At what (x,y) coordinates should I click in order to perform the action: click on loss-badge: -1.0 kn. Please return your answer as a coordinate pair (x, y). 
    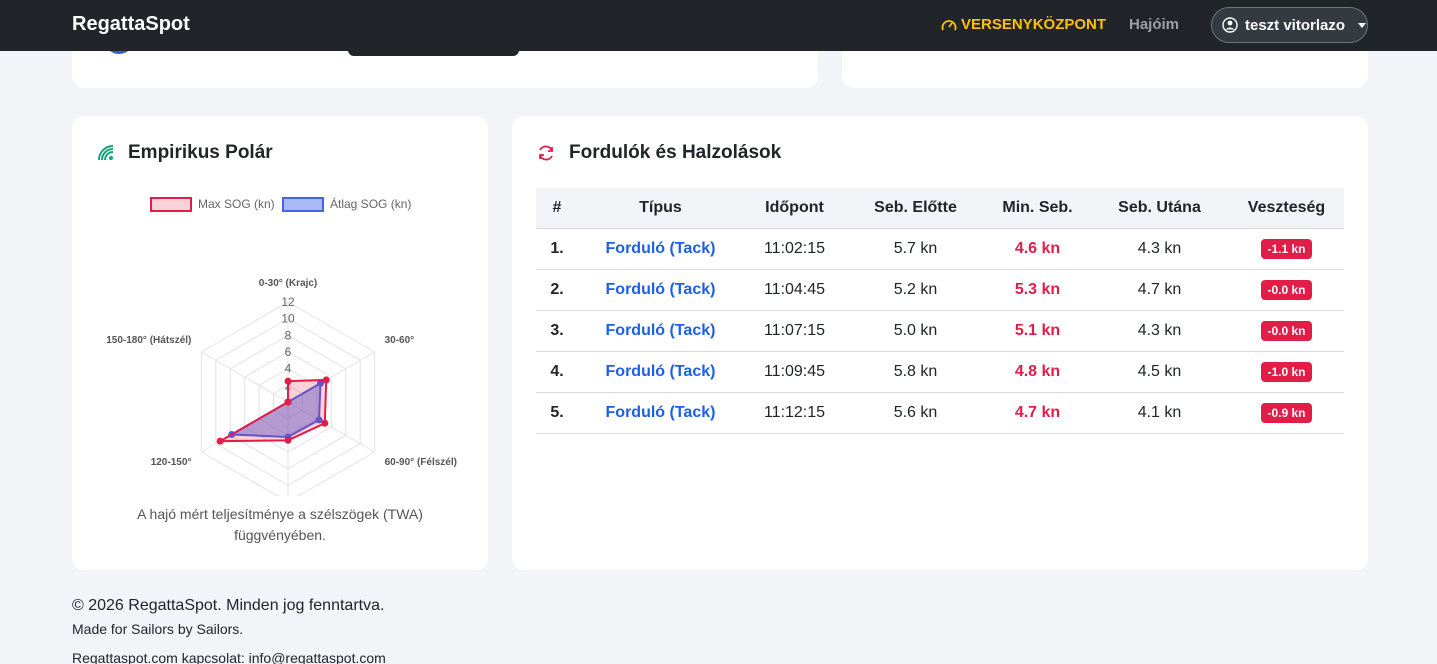
    Looking at the image, I should click on (1286, 371).